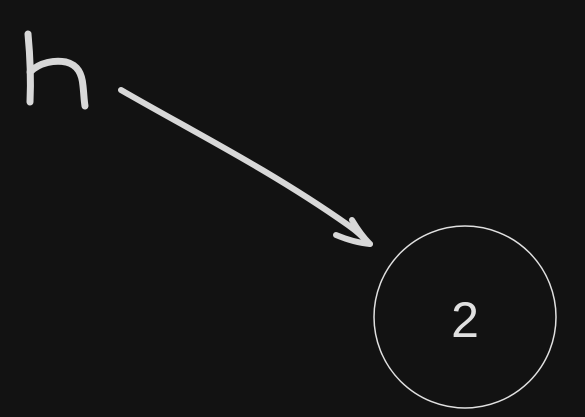 Image resolution: width=585 pixels, height=417 pixels. I want to click on pointer-label-h, so click(56, 70).